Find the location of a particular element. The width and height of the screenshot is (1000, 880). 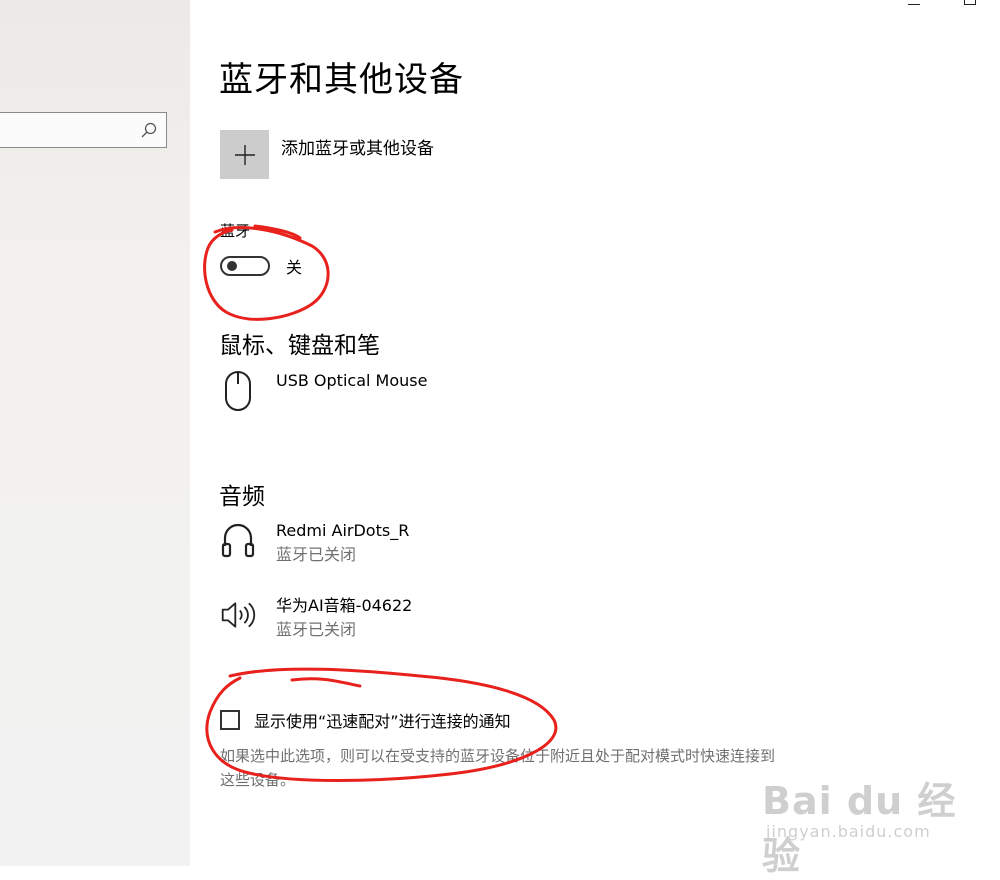

bluetooth-label: 蓝牙 is located at coordinates (235, 231).